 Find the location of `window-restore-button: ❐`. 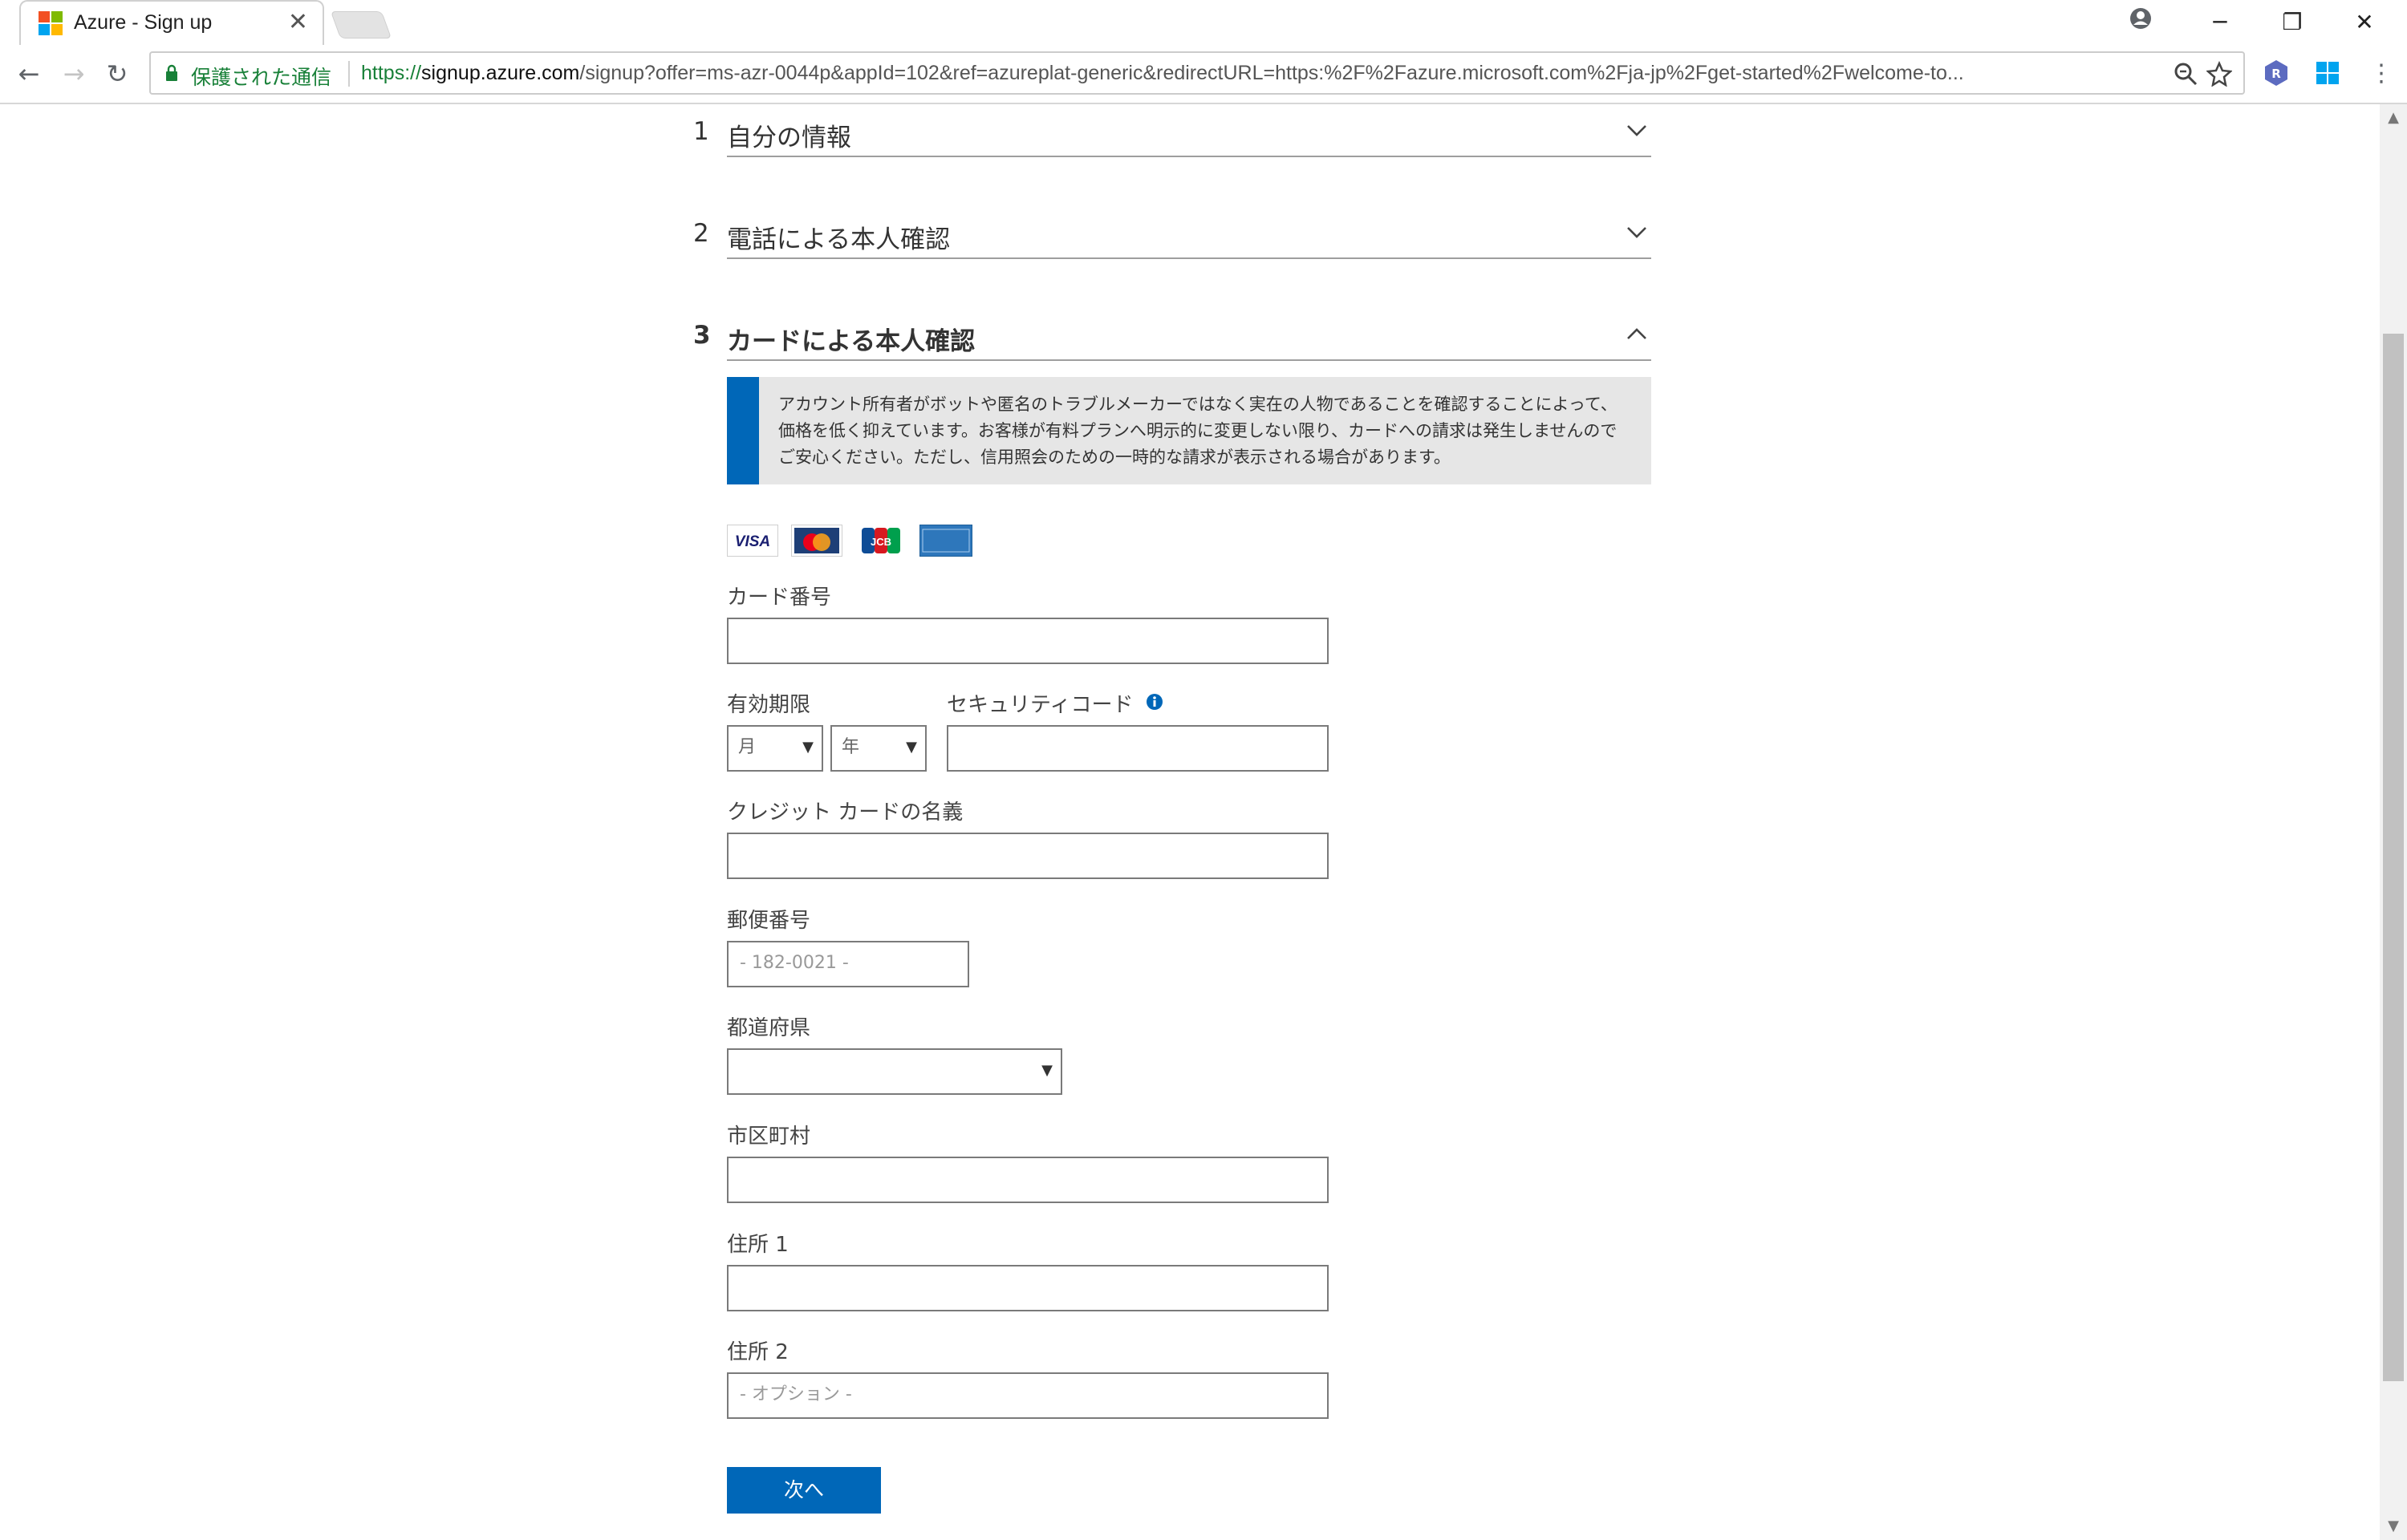

window-restore-button: ❐ is located at coordinates (2292, 22).